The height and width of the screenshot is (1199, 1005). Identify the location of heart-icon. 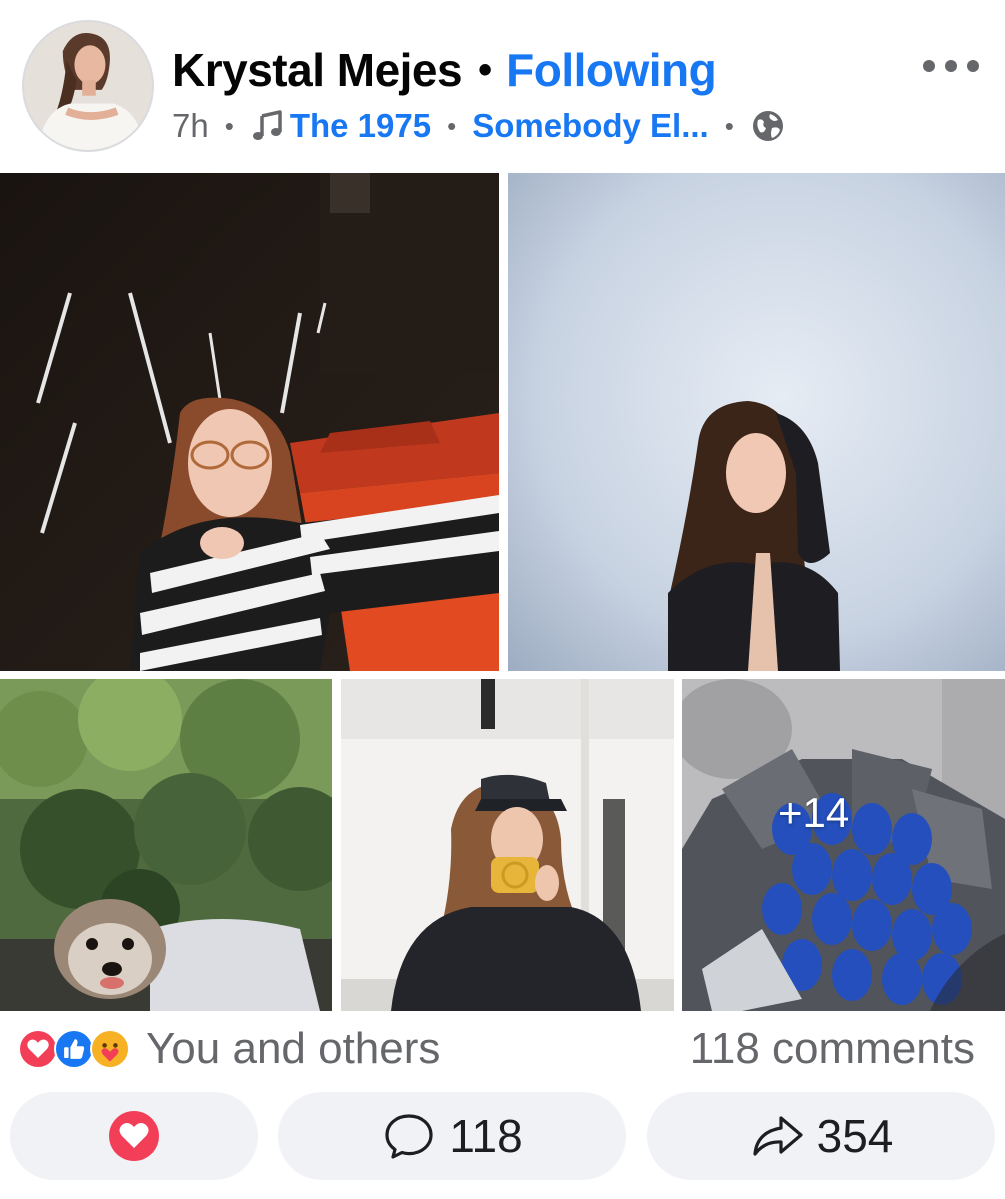
(134, 1136).